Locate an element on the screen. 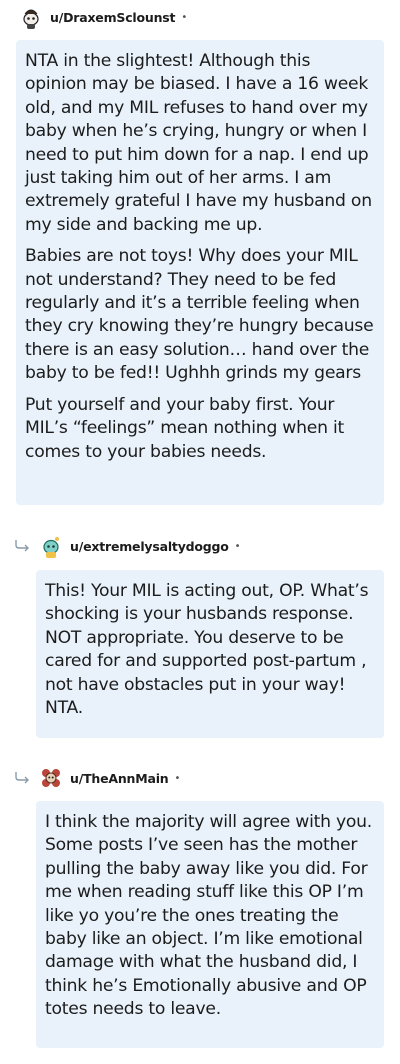 The width and height of the screenshot is (400, 1064). comment-header: u/TheAnnMain • is located at coordinates (109, 778).